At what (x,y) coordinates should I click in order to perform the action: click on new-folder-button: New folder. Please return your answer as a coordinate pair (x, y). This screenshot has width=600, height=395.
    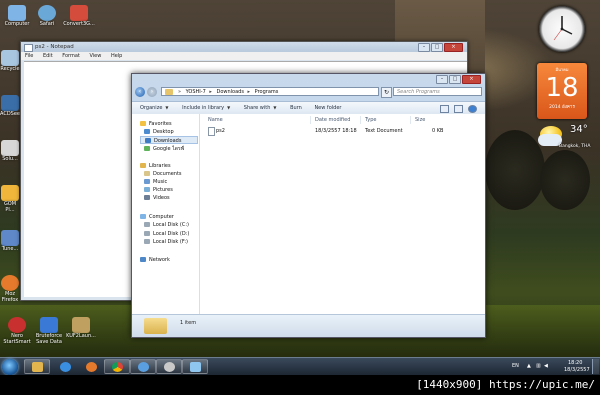
    Looking at the image, I should click on (327, 108).